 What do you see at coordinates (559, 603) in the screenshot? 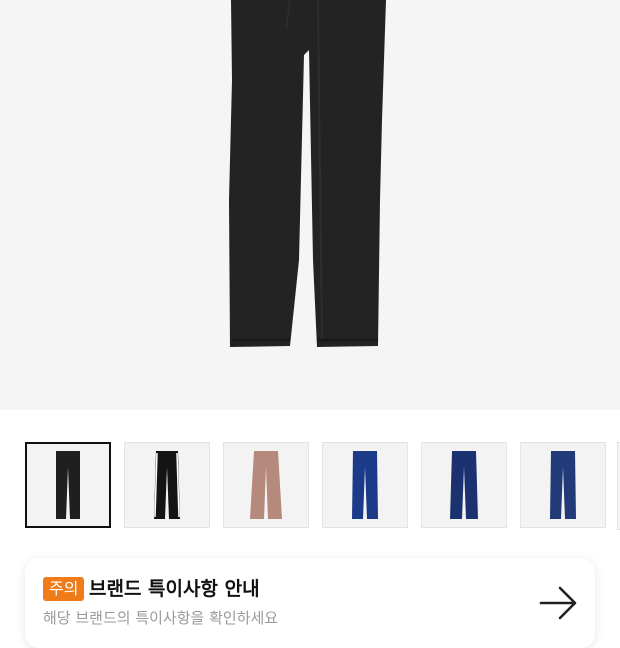
I see `arrow-right-icon` at bounding box center [559, 603].